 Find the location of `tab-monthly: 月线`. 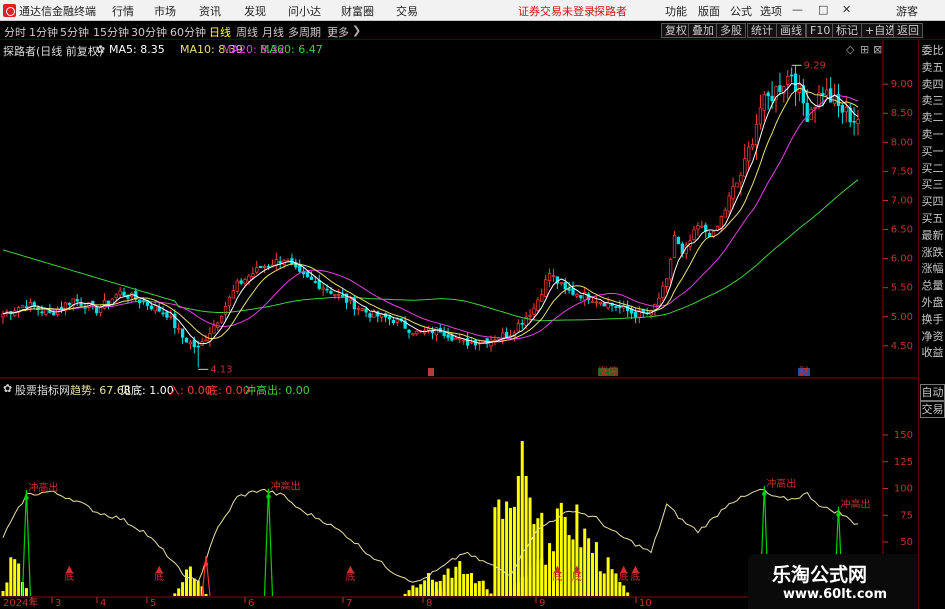

tab-monthly: 月线 is located at coordinates (273, 32).